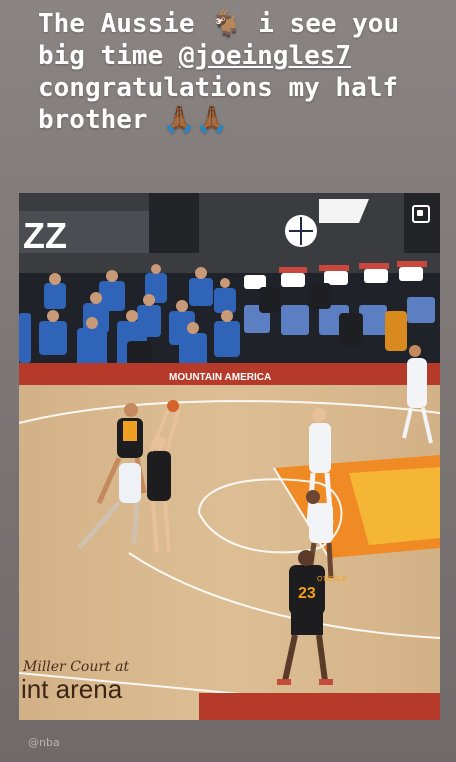 Image resolution: width=456 pixels, height=762 pixels. What do you see at coordinates (332, 579) in the screenshot?
I see `jersey-name: O'NEALE` at bounding box center [332, 579].